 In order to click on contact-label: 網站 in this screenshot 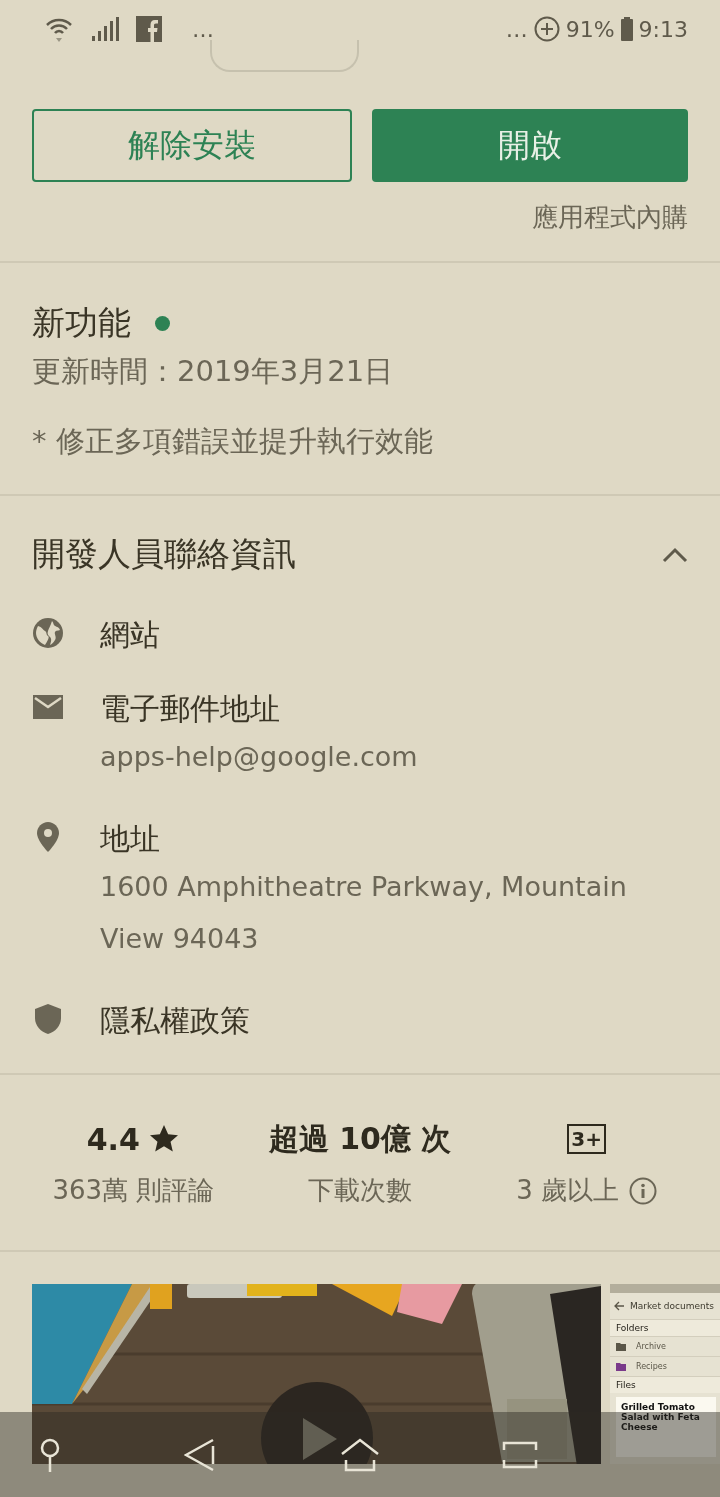, I will do `click(130, 635)`.